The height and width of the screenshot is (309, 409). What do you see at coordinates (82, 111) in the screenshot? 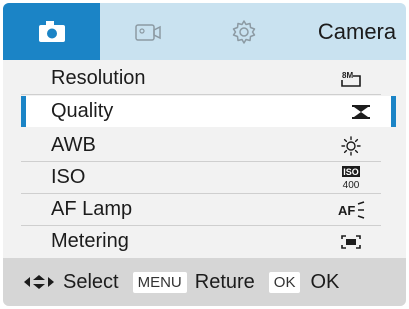
I see `menu-item-label: Quality` at bounding box center [82, 111].